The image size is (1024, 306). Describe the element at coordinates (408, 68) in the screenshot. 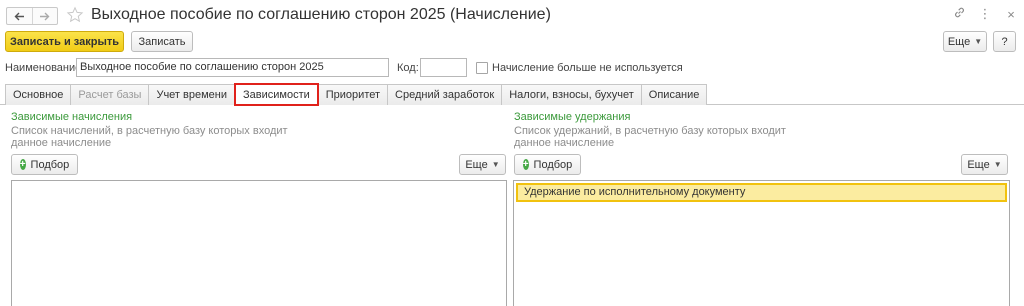

I see `code-label: Код:` at that location.